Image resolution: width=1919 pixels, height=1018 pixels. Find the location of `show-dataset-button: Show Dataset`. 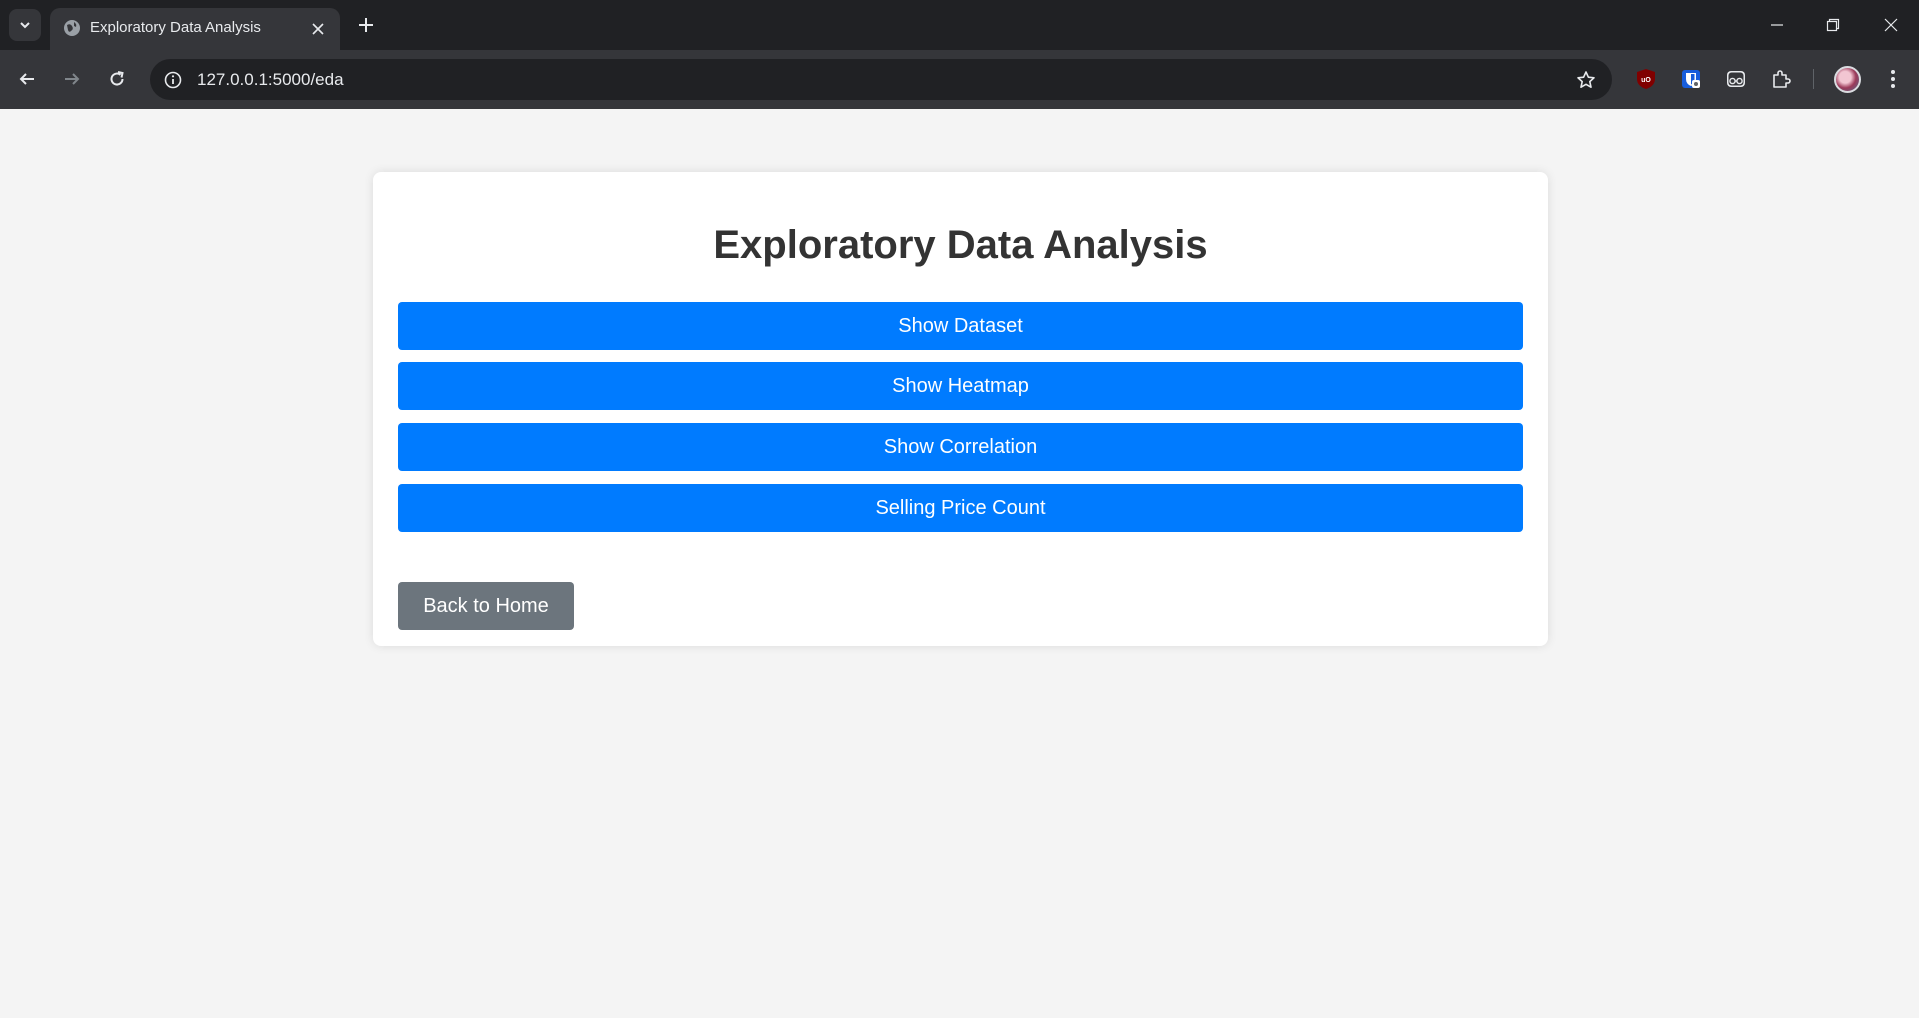

show-dataset-button: Show Dataset is located at coordinates (960, 326).